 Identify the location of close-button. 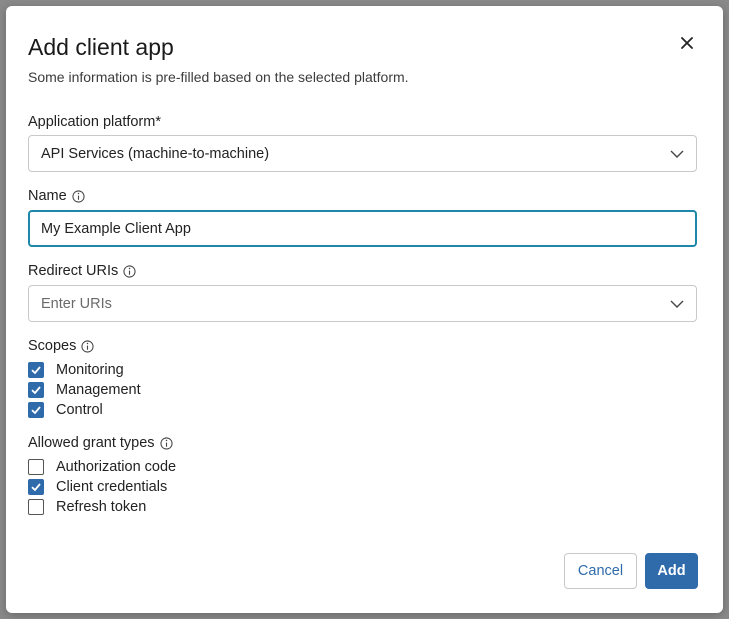
(687, 43).